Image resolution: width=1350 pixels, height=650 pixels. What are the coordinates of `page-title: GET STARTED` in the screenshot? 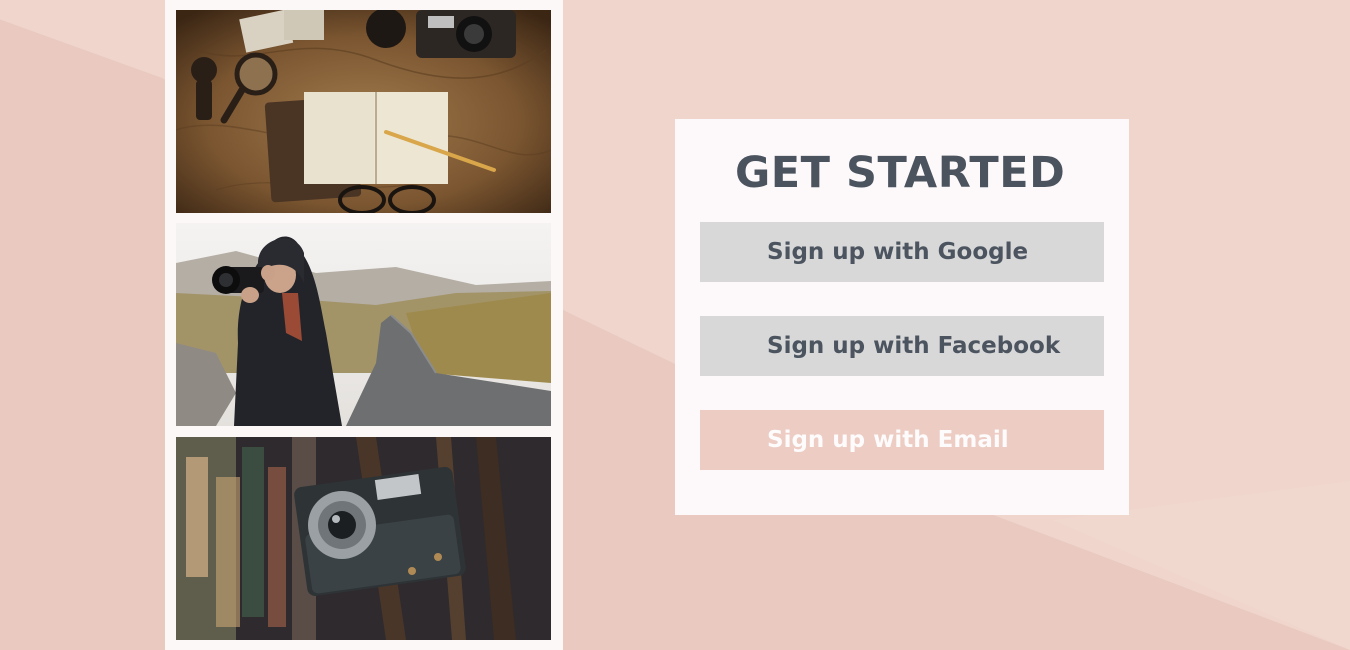 It's located at (900, 173).